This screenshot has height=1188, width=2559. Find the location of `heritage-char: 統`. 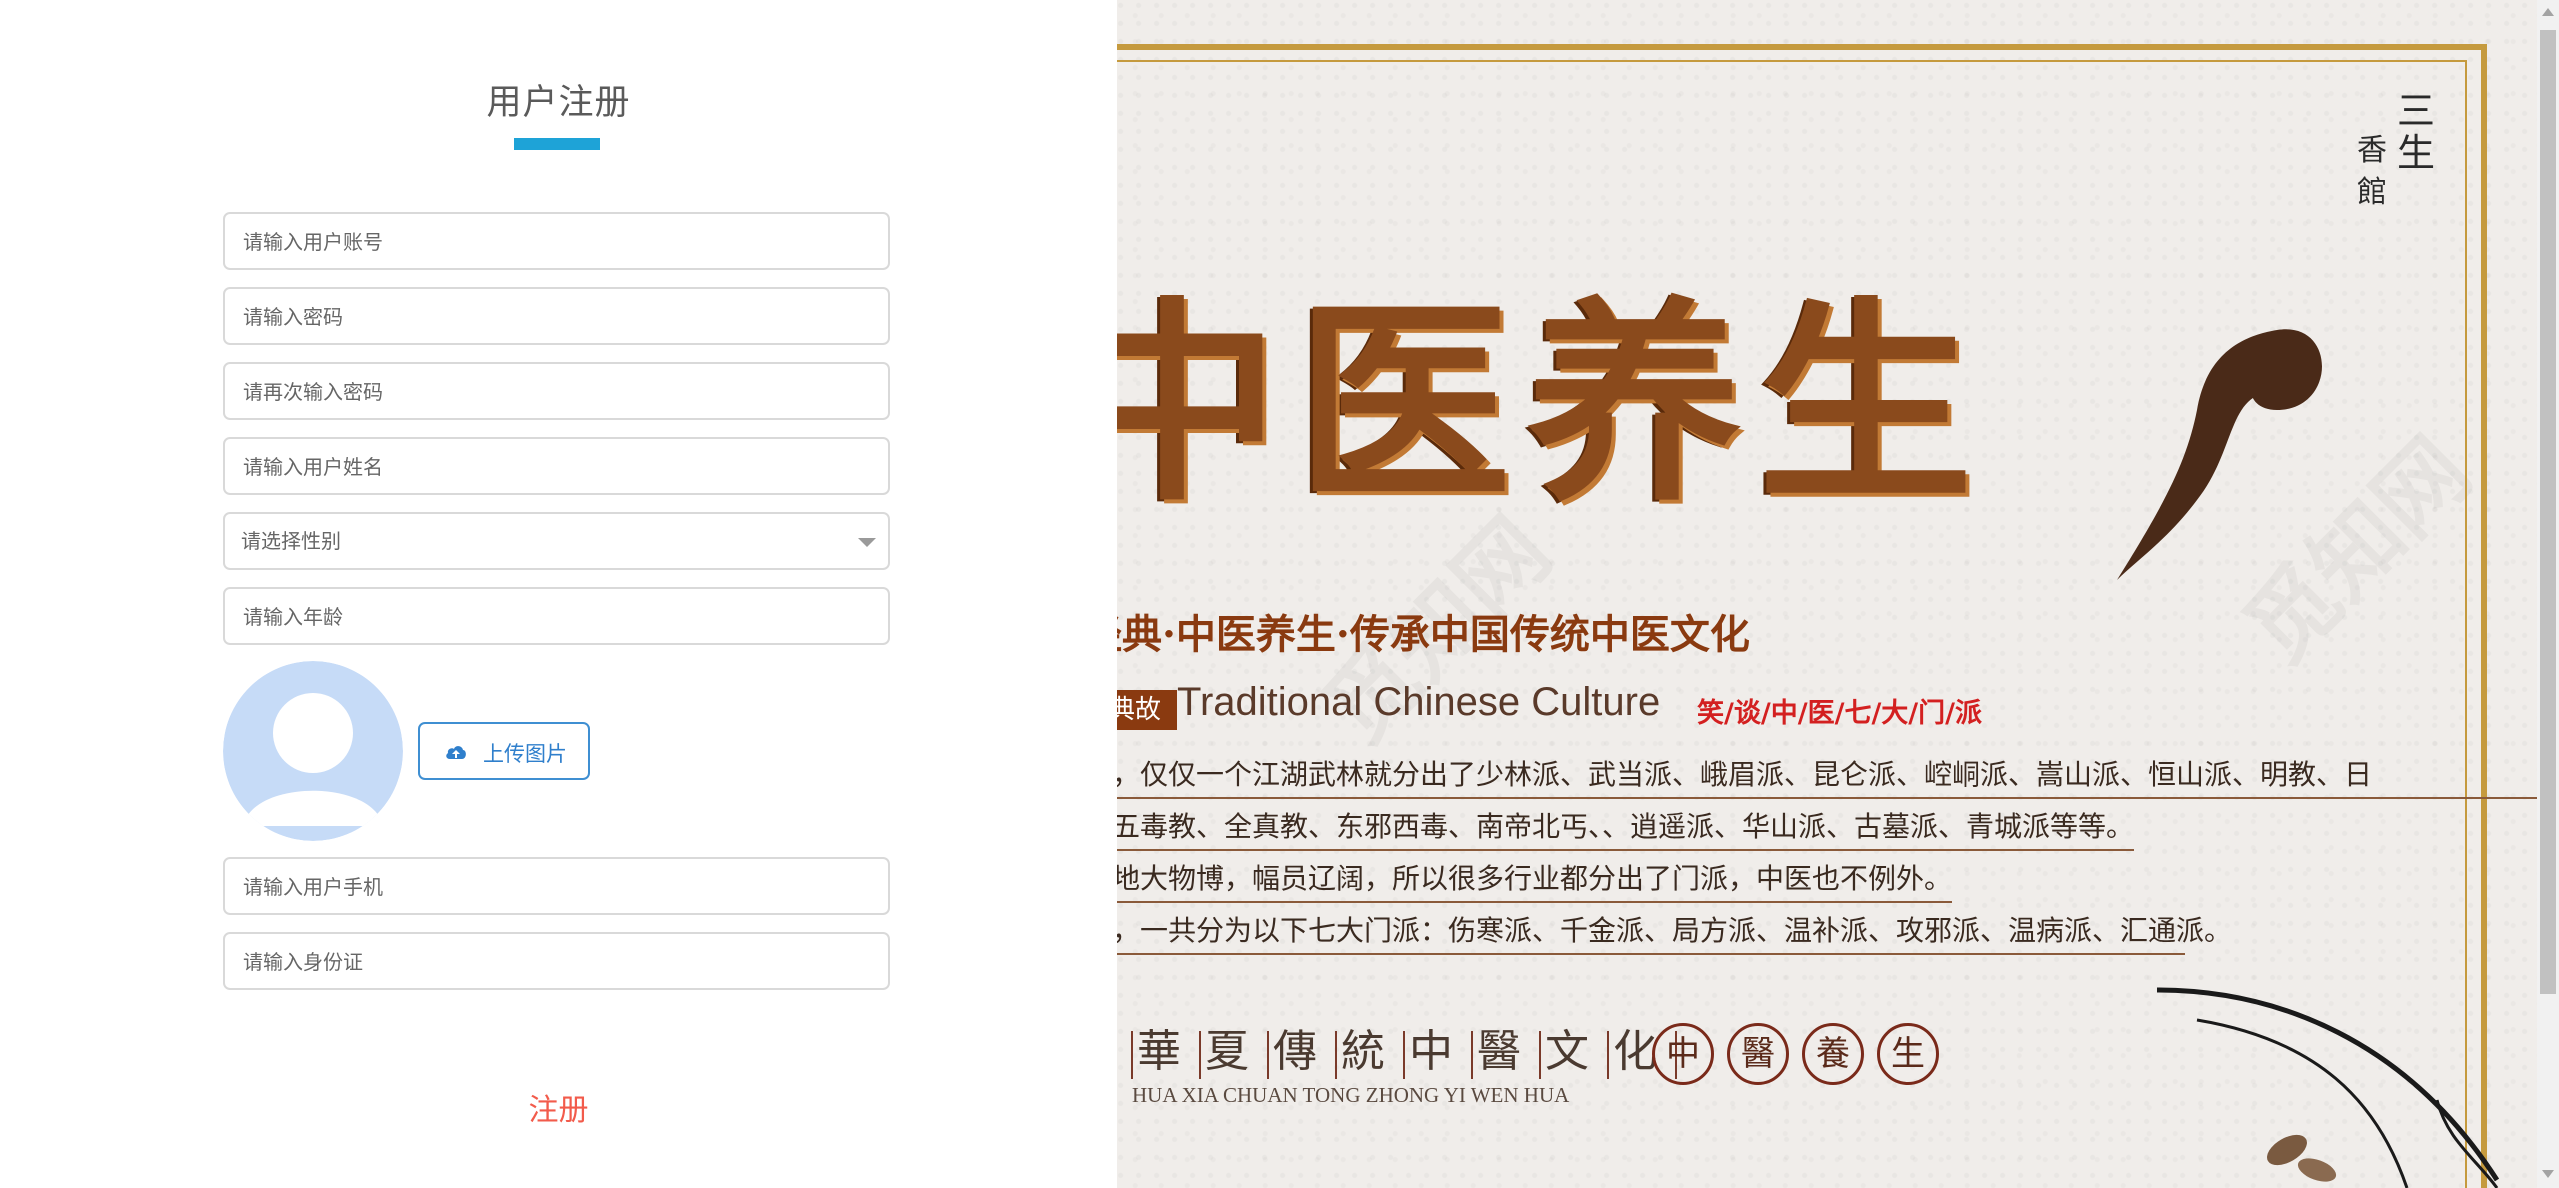

heritage-char: 統 is located at coordinates (1370, 1051).